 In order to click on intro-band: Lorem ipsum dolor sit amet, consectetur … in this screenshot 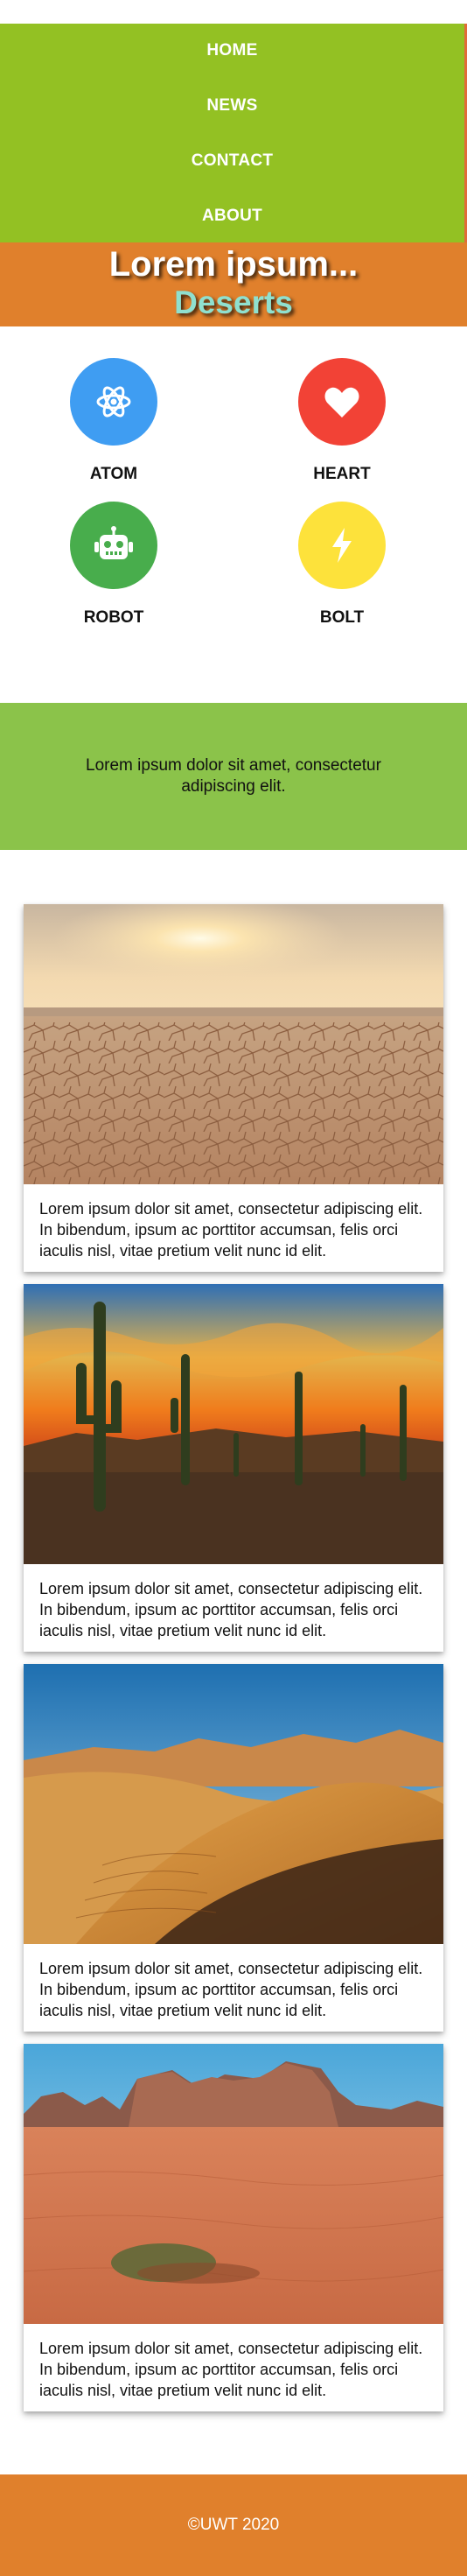, I will do `click(233, 777)`.